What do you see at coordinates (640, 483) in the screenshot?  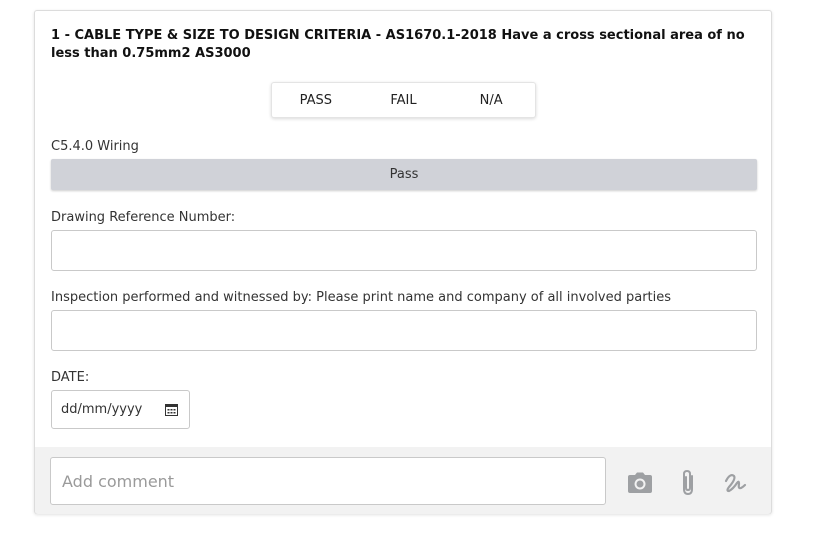 I see `camera-icon` at bounding box center [640, 483].